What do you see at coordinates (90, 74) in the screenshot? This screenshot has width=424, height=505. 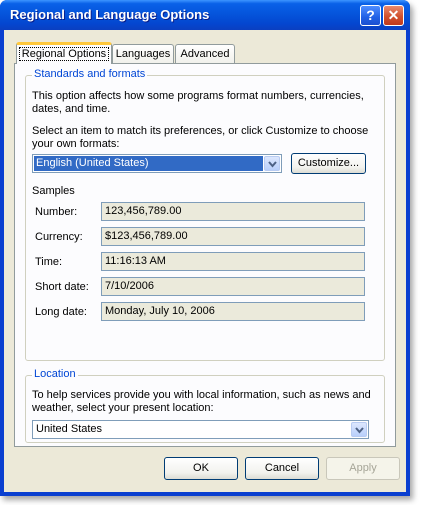 I see `standards-group-label: Standards and formats` at bounding box center [90, 74].